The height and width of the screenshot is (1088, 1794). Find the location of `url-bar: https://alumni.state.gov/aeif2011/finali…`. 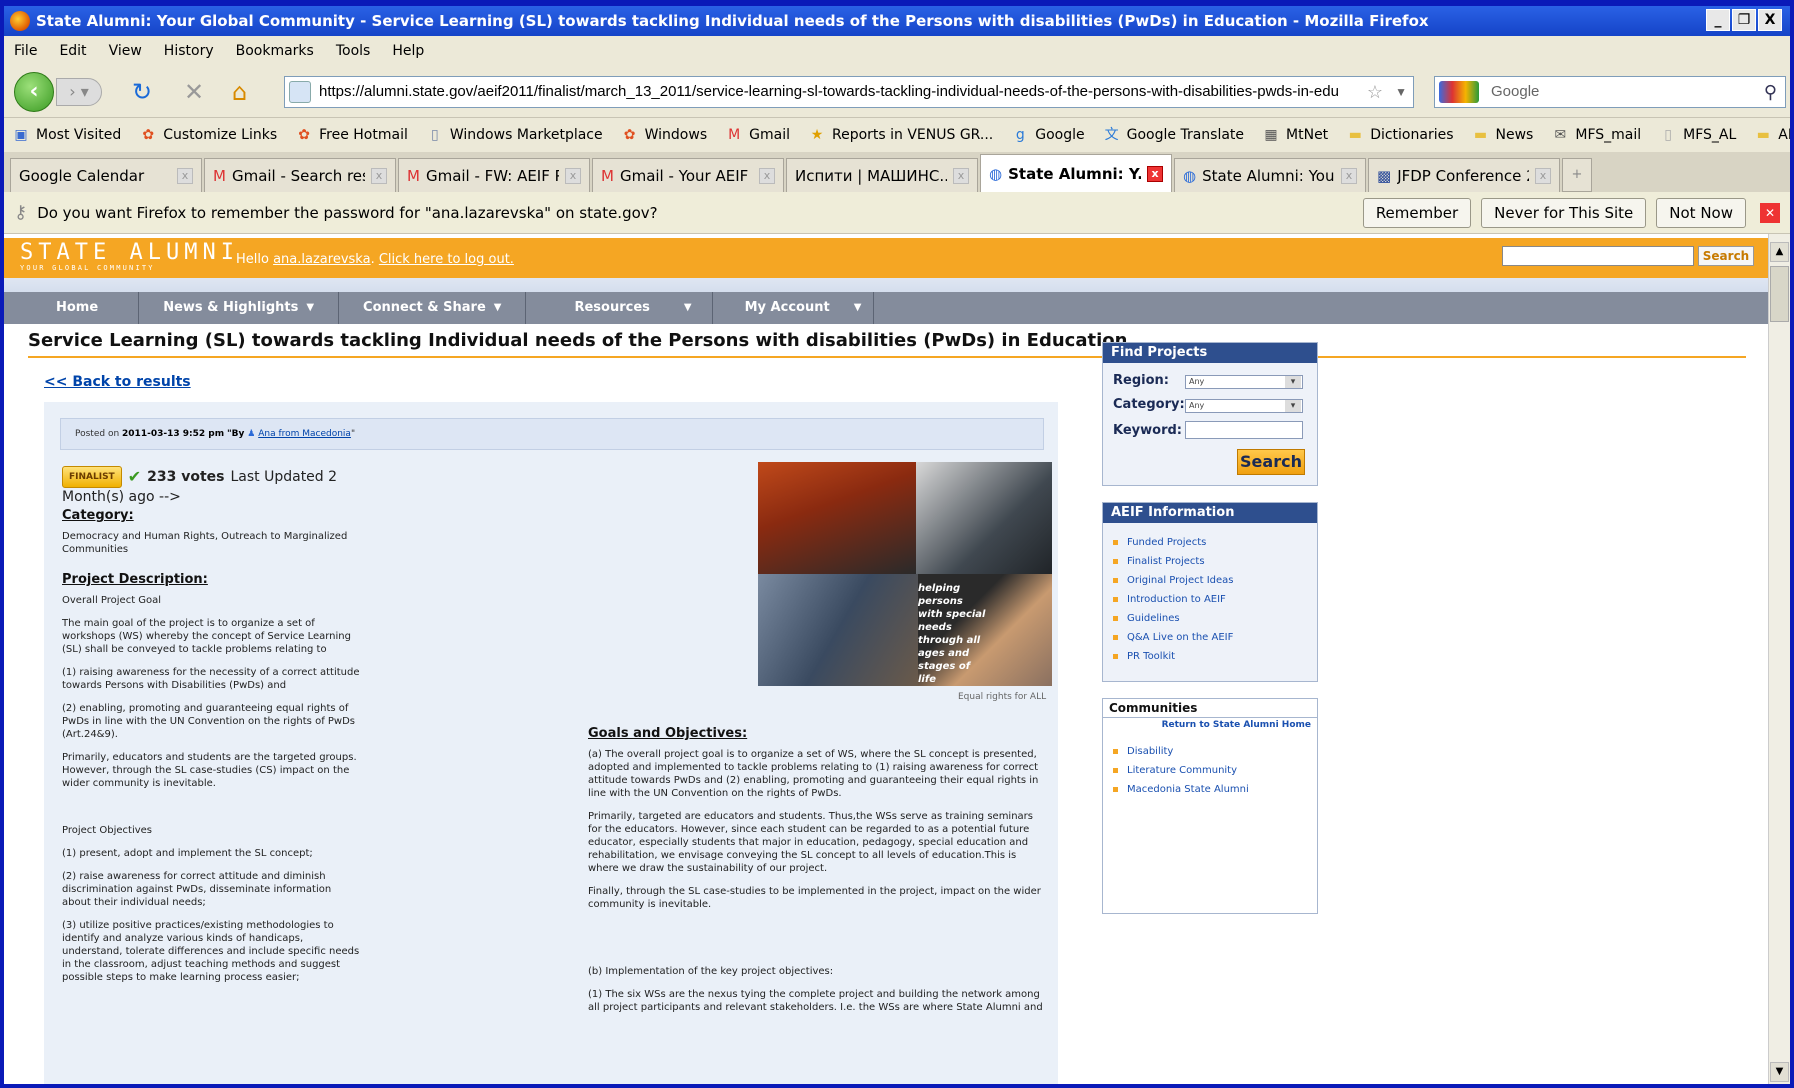

url-bar: https://alumni.state.gov/aeif2011/finali… is located at coordinates (849, 92).